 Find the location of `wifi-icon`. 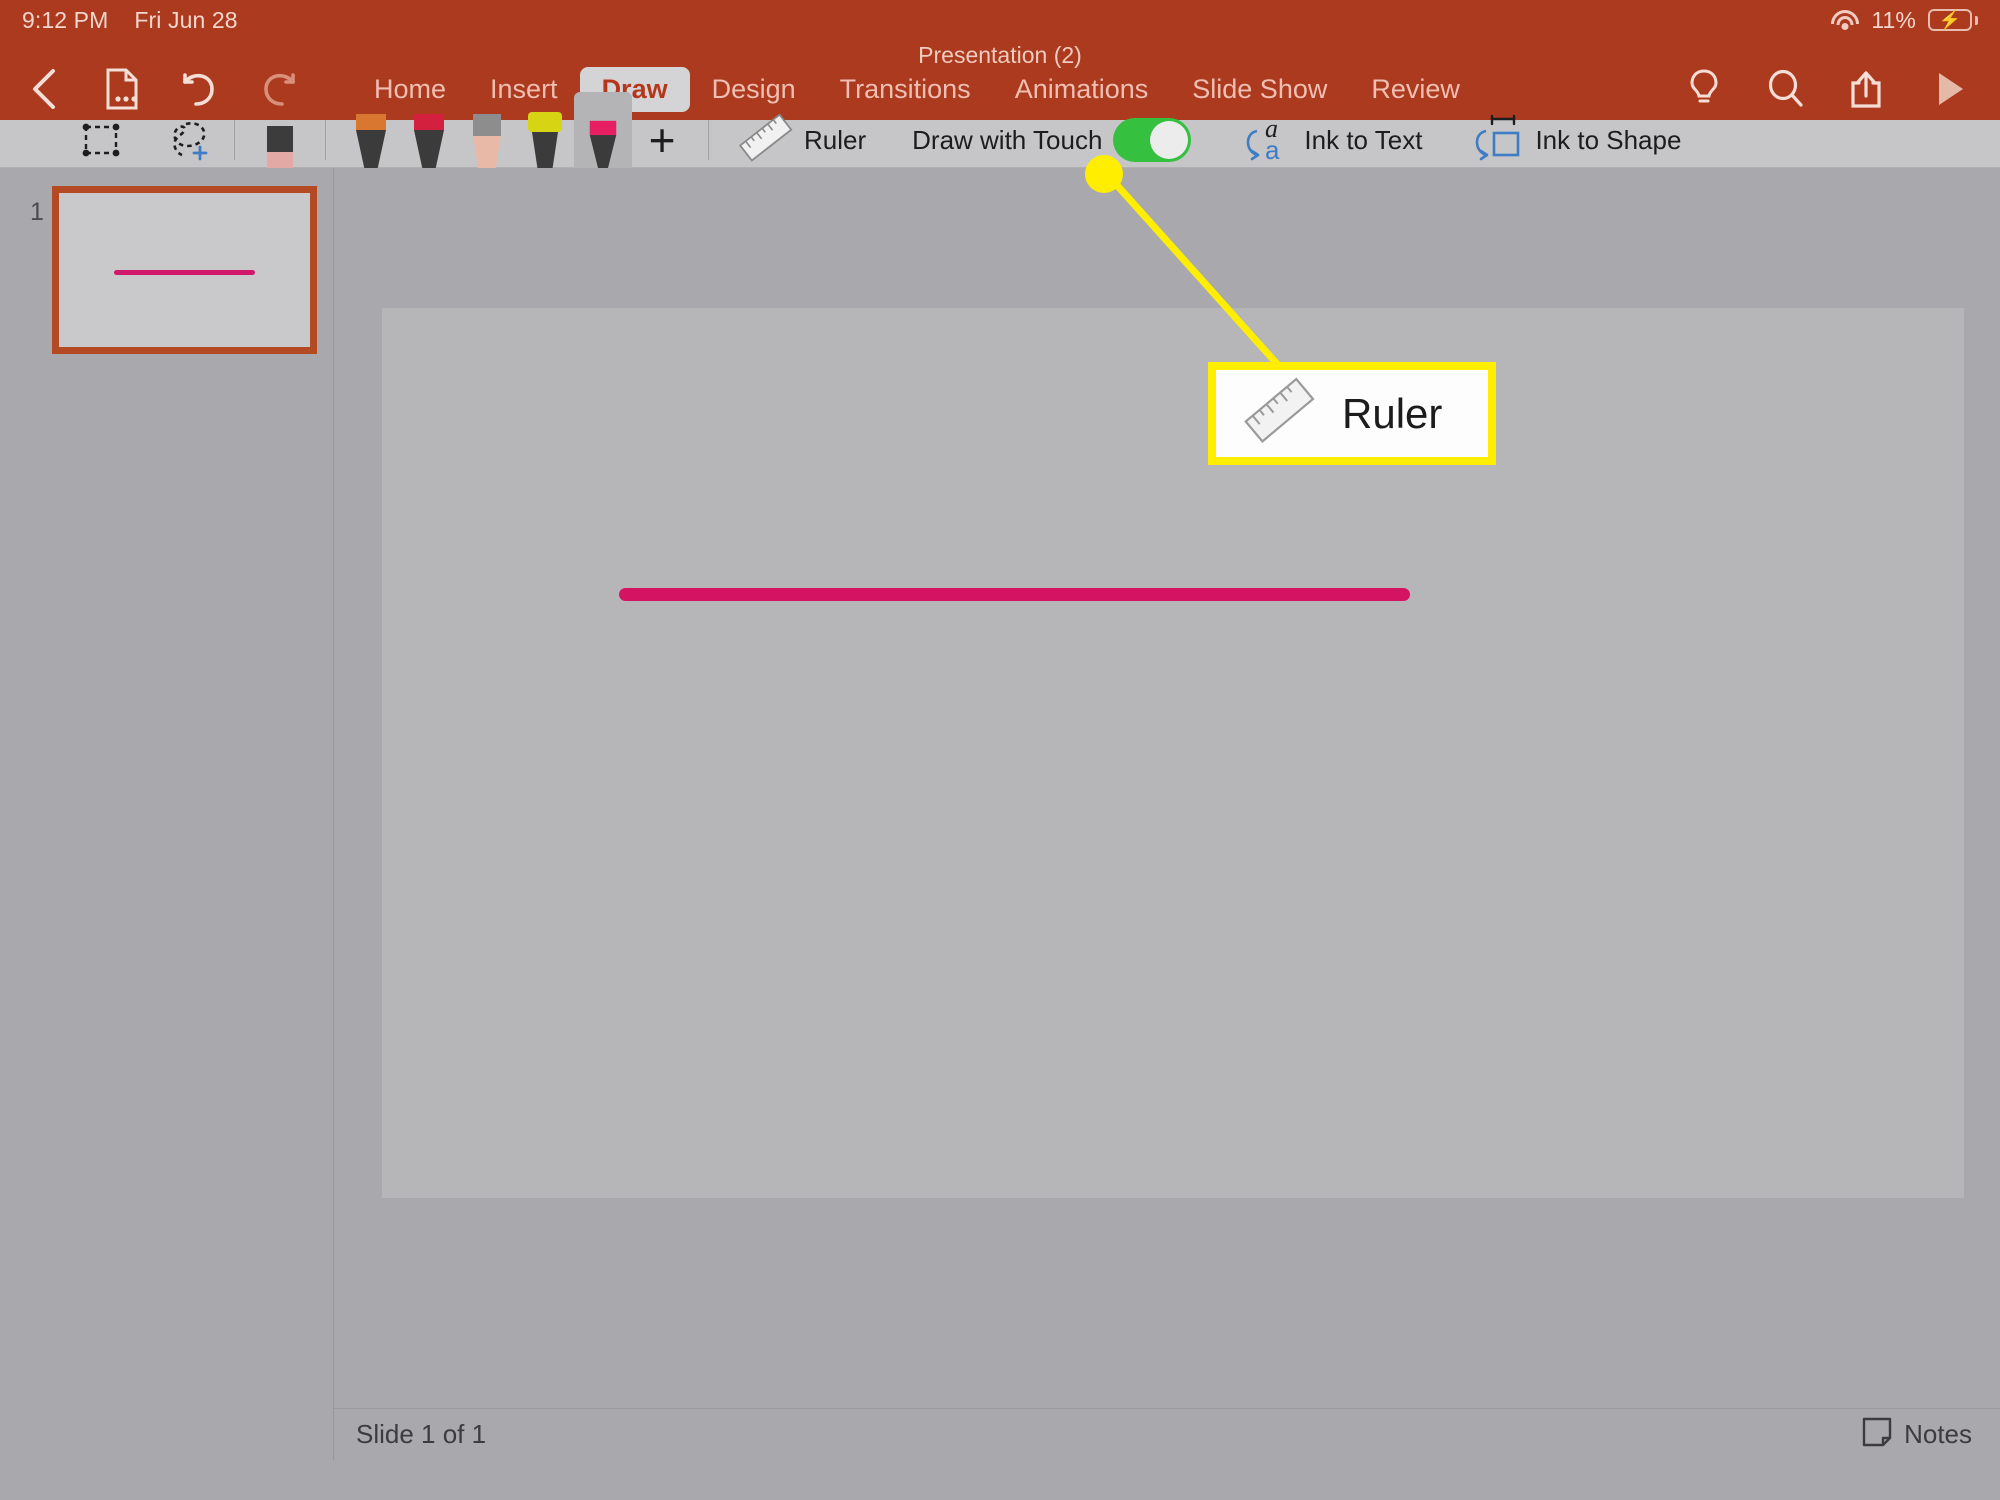

wifi-icon is located at coordinates (1845, 20).